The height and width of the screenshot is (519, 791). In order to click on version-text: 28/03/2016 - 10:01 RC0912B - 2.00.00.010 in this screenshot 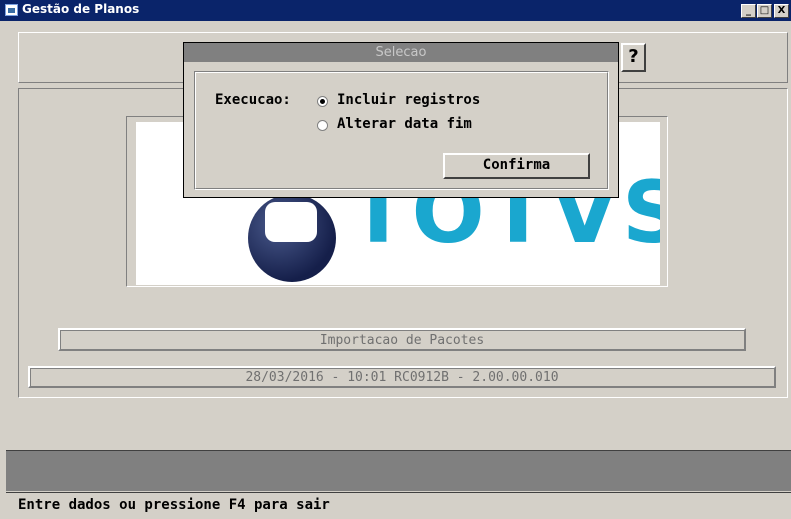, I will do `click(402, 377)`.